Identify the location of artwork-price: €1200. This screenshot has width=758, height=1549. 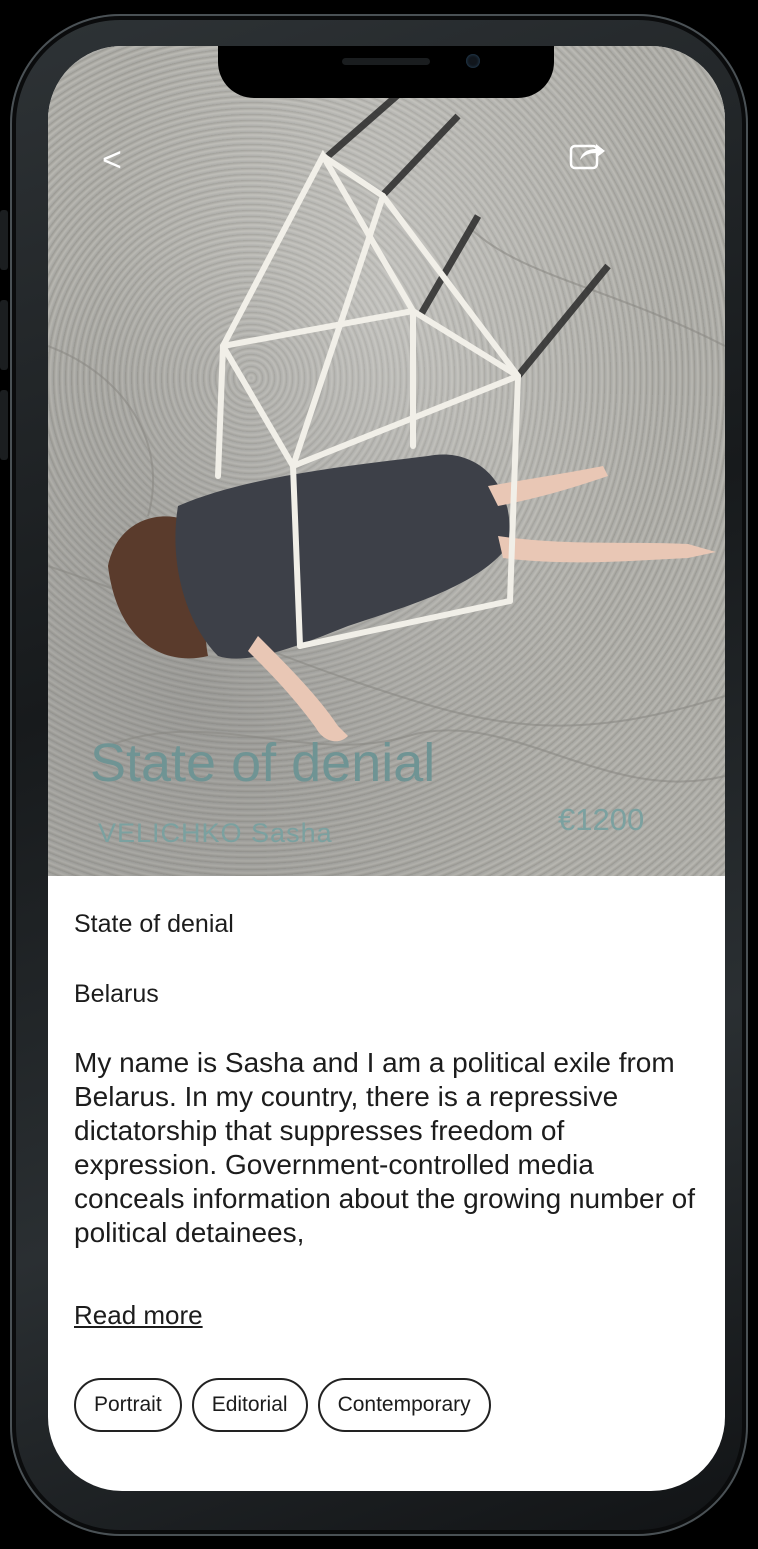
(601, 819).